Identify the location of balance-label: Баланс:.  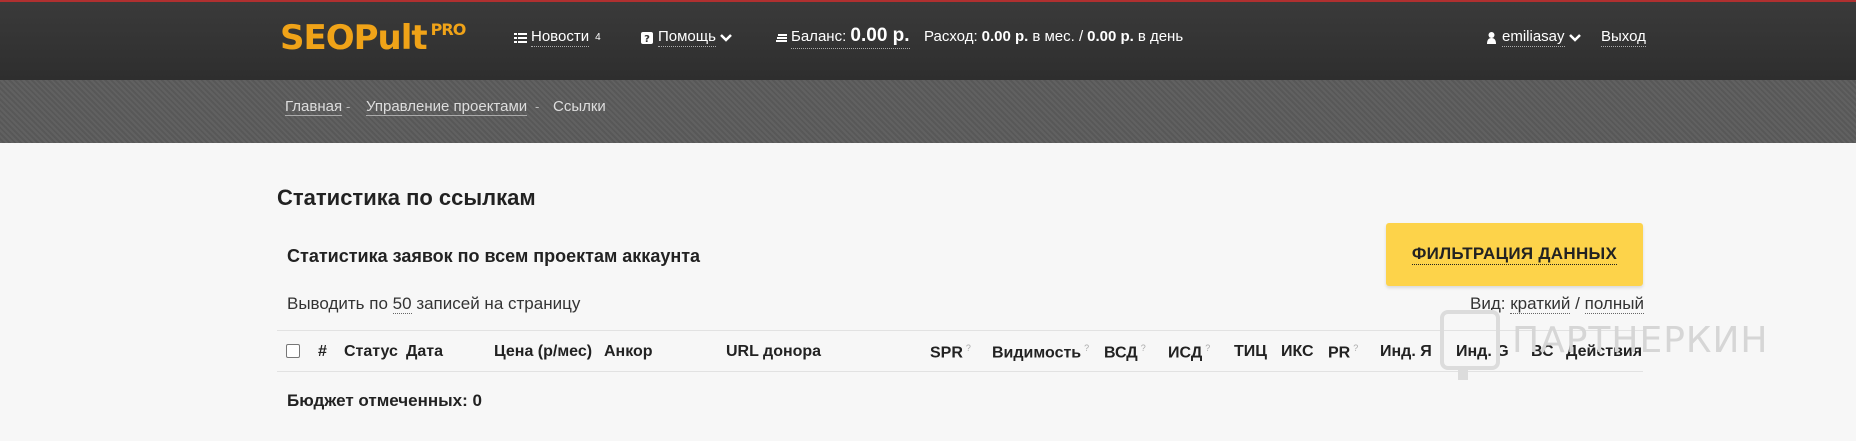
(819, 36).